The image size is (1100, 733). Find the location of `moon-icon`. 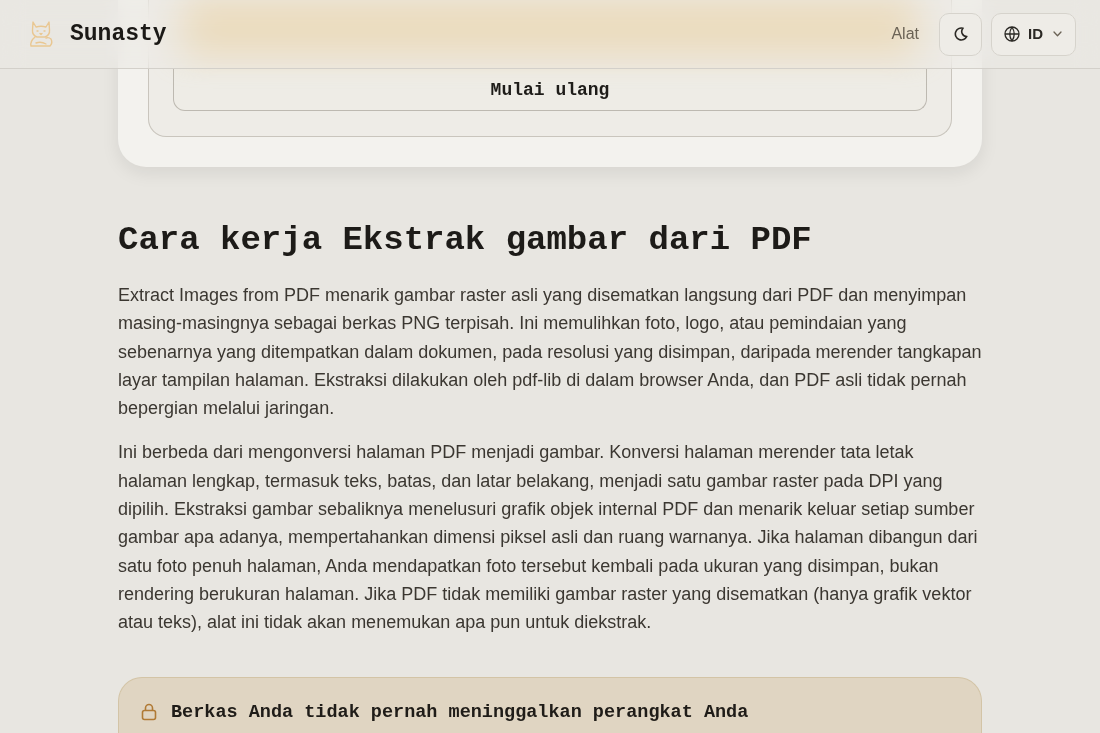

moon-icon is located at coordinates (960, 34).